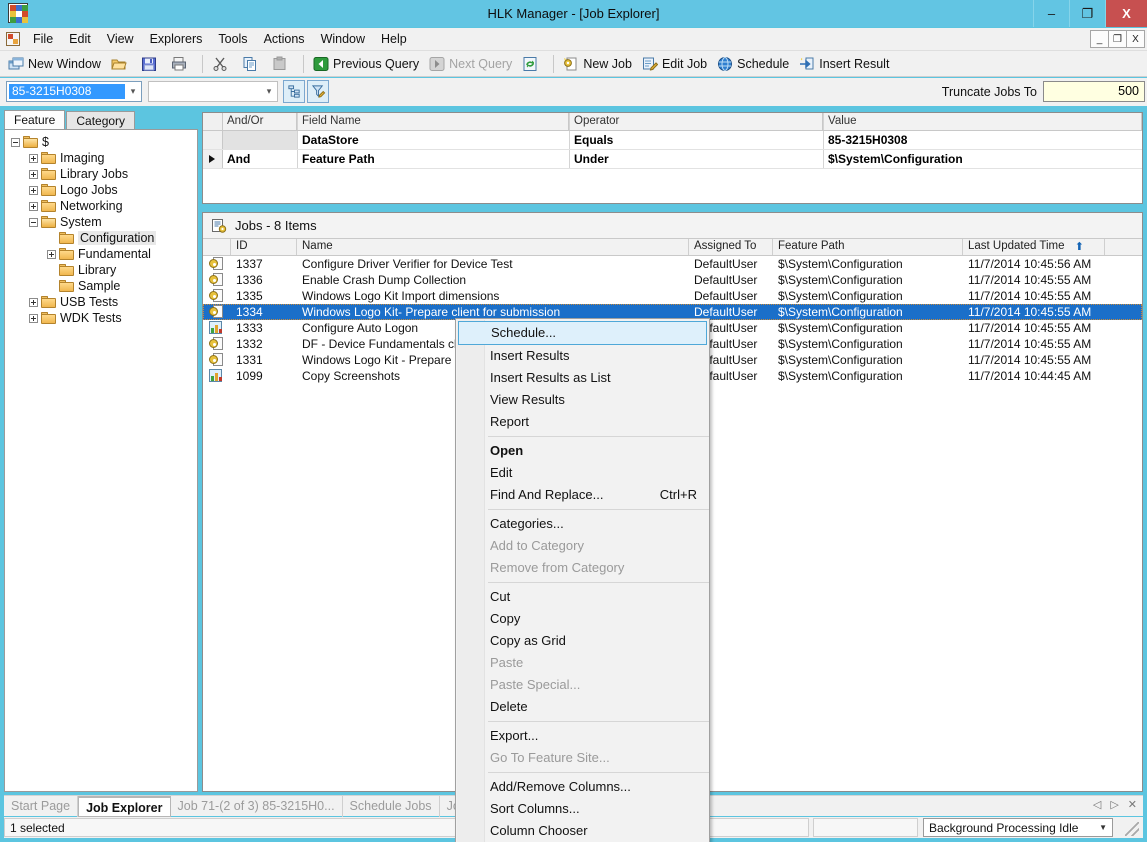  What do you see at coordinates (101, 142) in the screenshot?
I see `tree-node--: $` at bounding box center [101, 142].